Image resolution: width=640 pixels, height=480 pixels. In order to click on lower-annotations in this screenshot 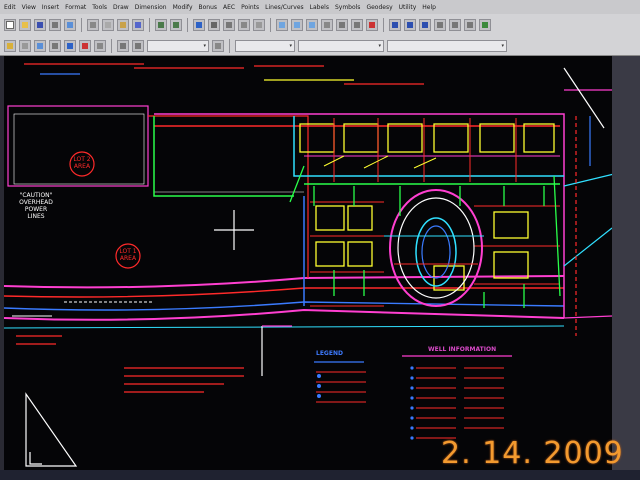, I will do `click(154, 359)`.